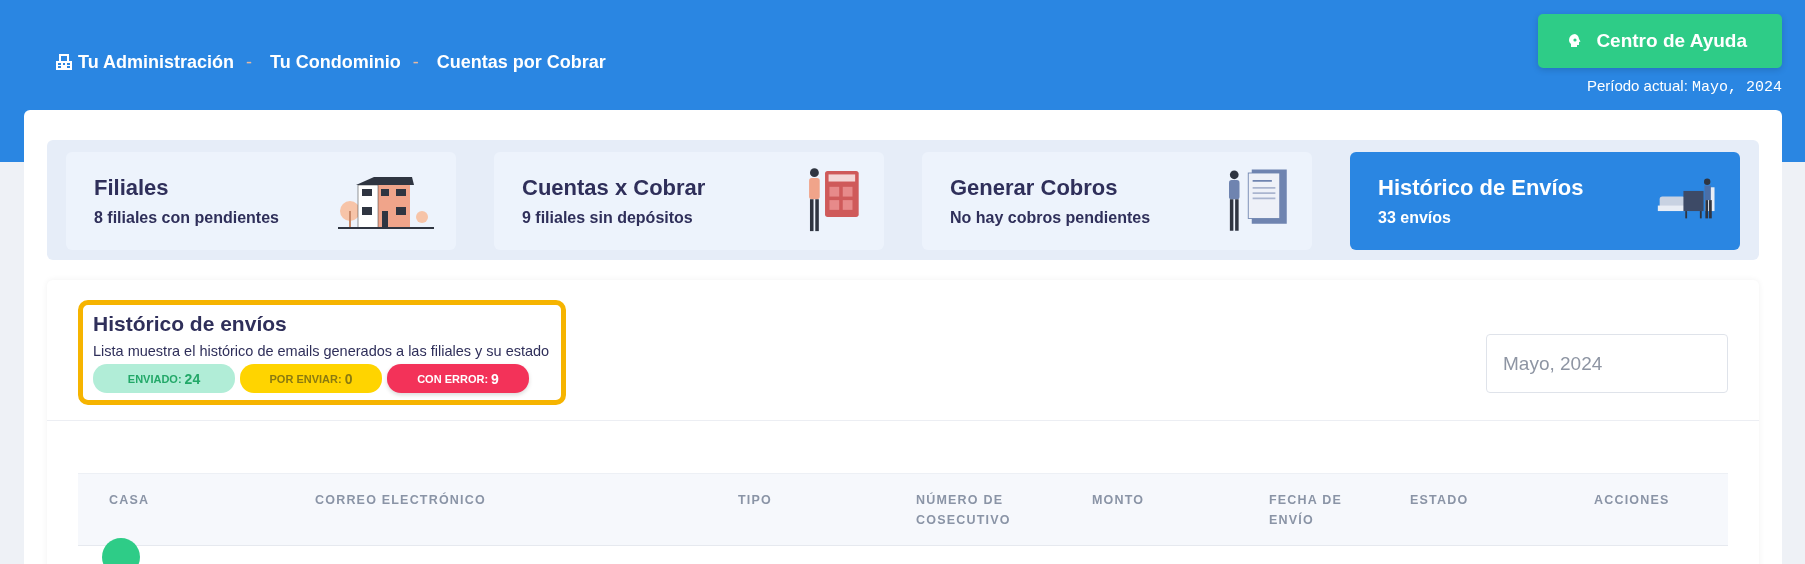  I want to click on column-header: TIPO, so click(755, 500).